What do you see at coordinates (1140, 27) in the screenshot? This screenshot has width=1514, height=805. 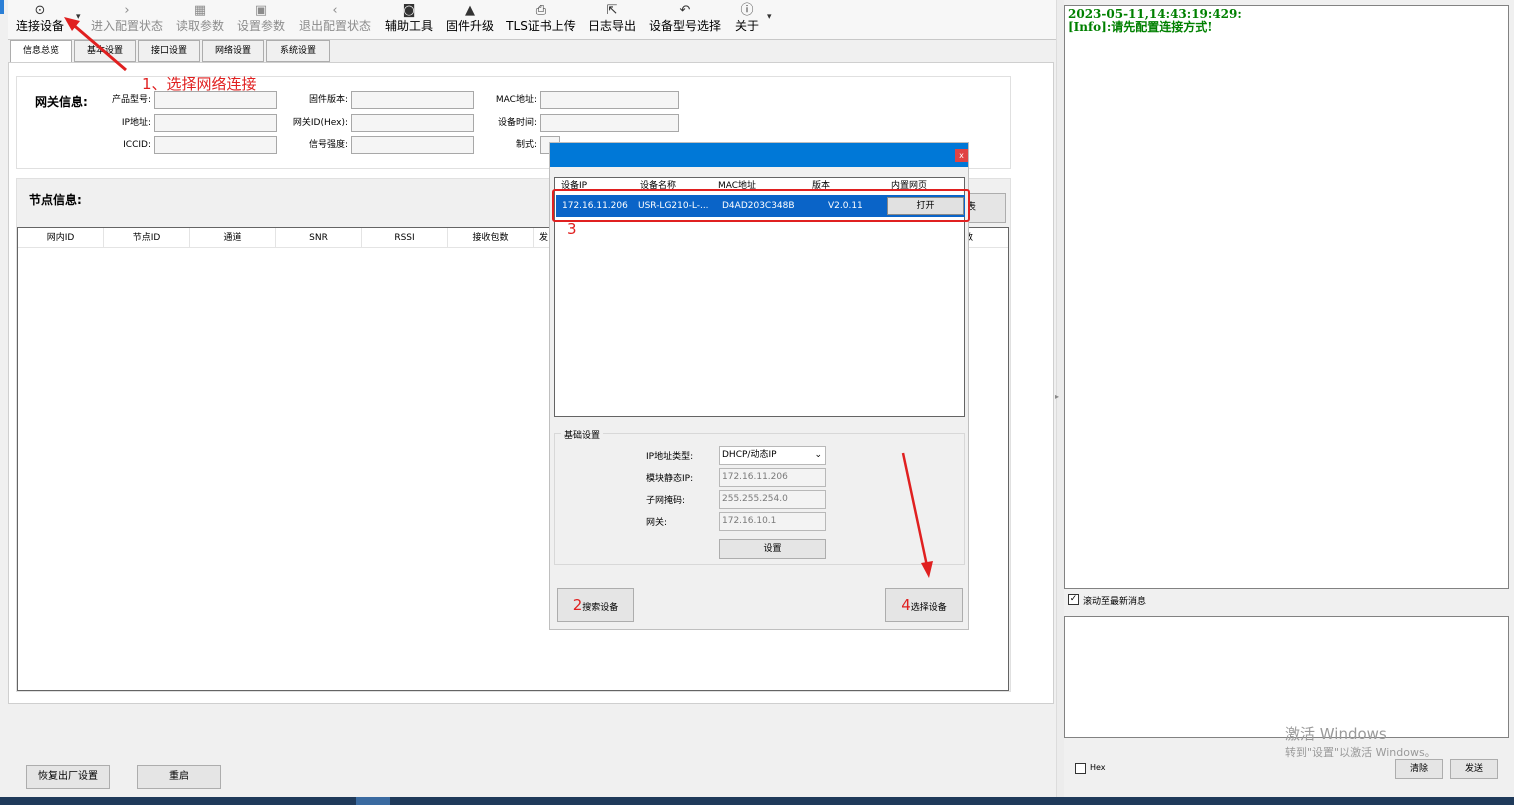 I see `log-line-info: [Info]:请先配置连接方式!` at bounding box center [1140, 27].